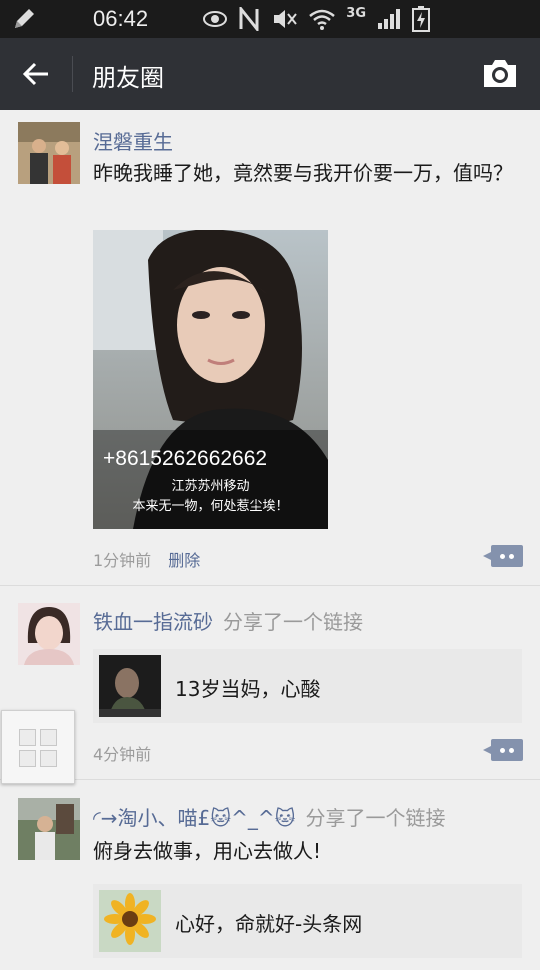 This screenshot has width=540, height=970. What do you see at coordinates (122, 560) in the screenshot?
I see `post-time-text: 1分钟前` at bounding box center [122, 560].